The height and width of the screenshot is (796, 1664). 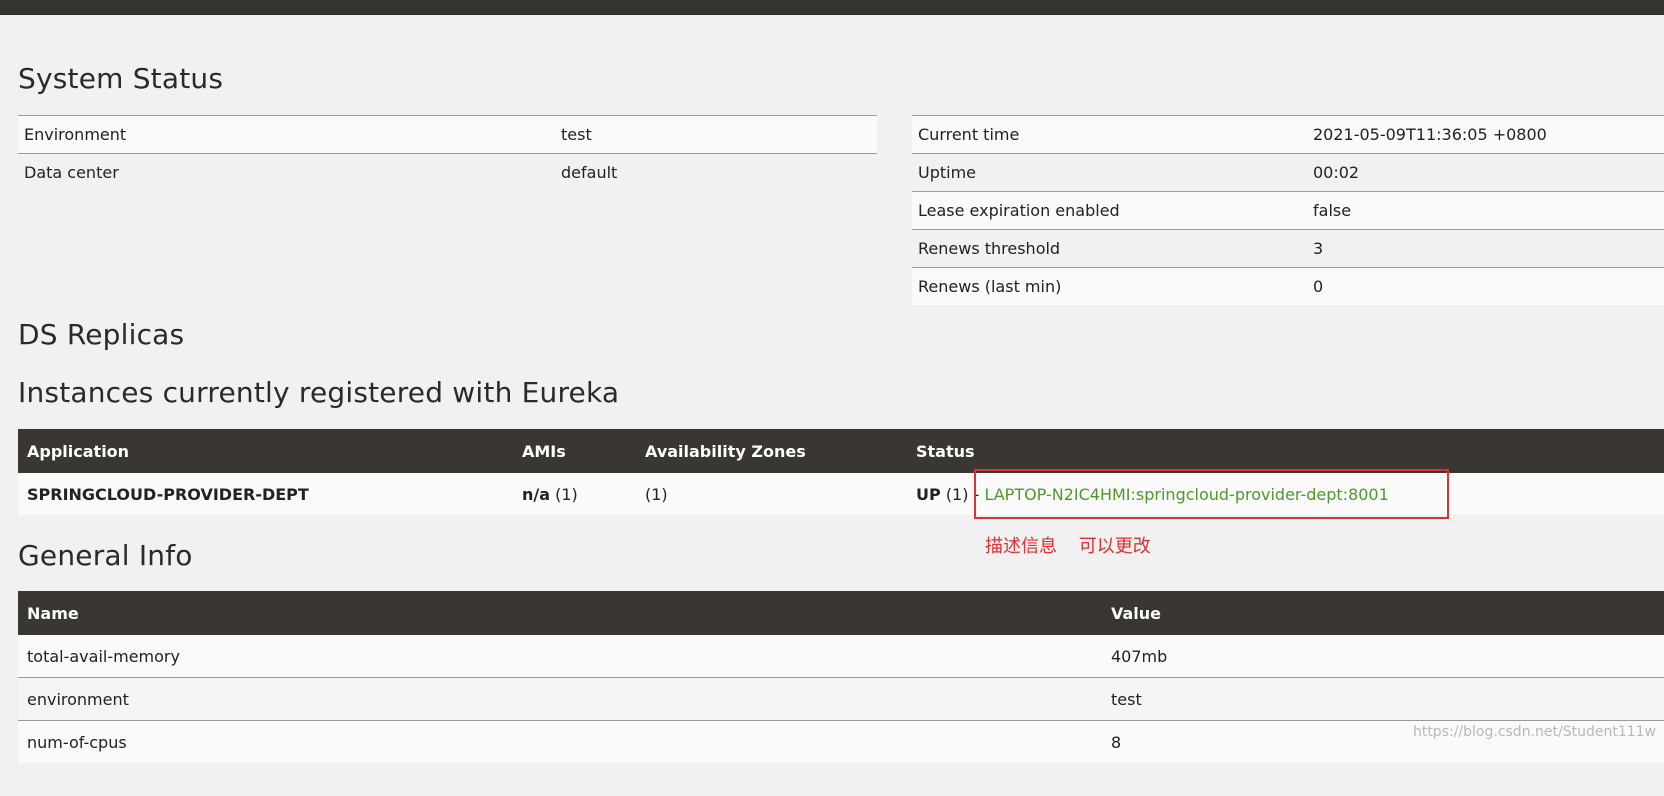 What do you see at coordinates (560, 699) in the screenshot?
I see `info-name: environment` at bounding box center [560, 699].